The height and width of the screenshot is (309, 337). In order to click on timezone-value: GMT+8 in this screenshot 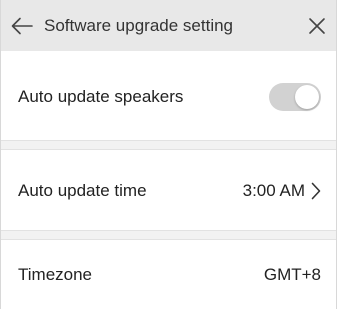, I will do `click(292, 274)`.